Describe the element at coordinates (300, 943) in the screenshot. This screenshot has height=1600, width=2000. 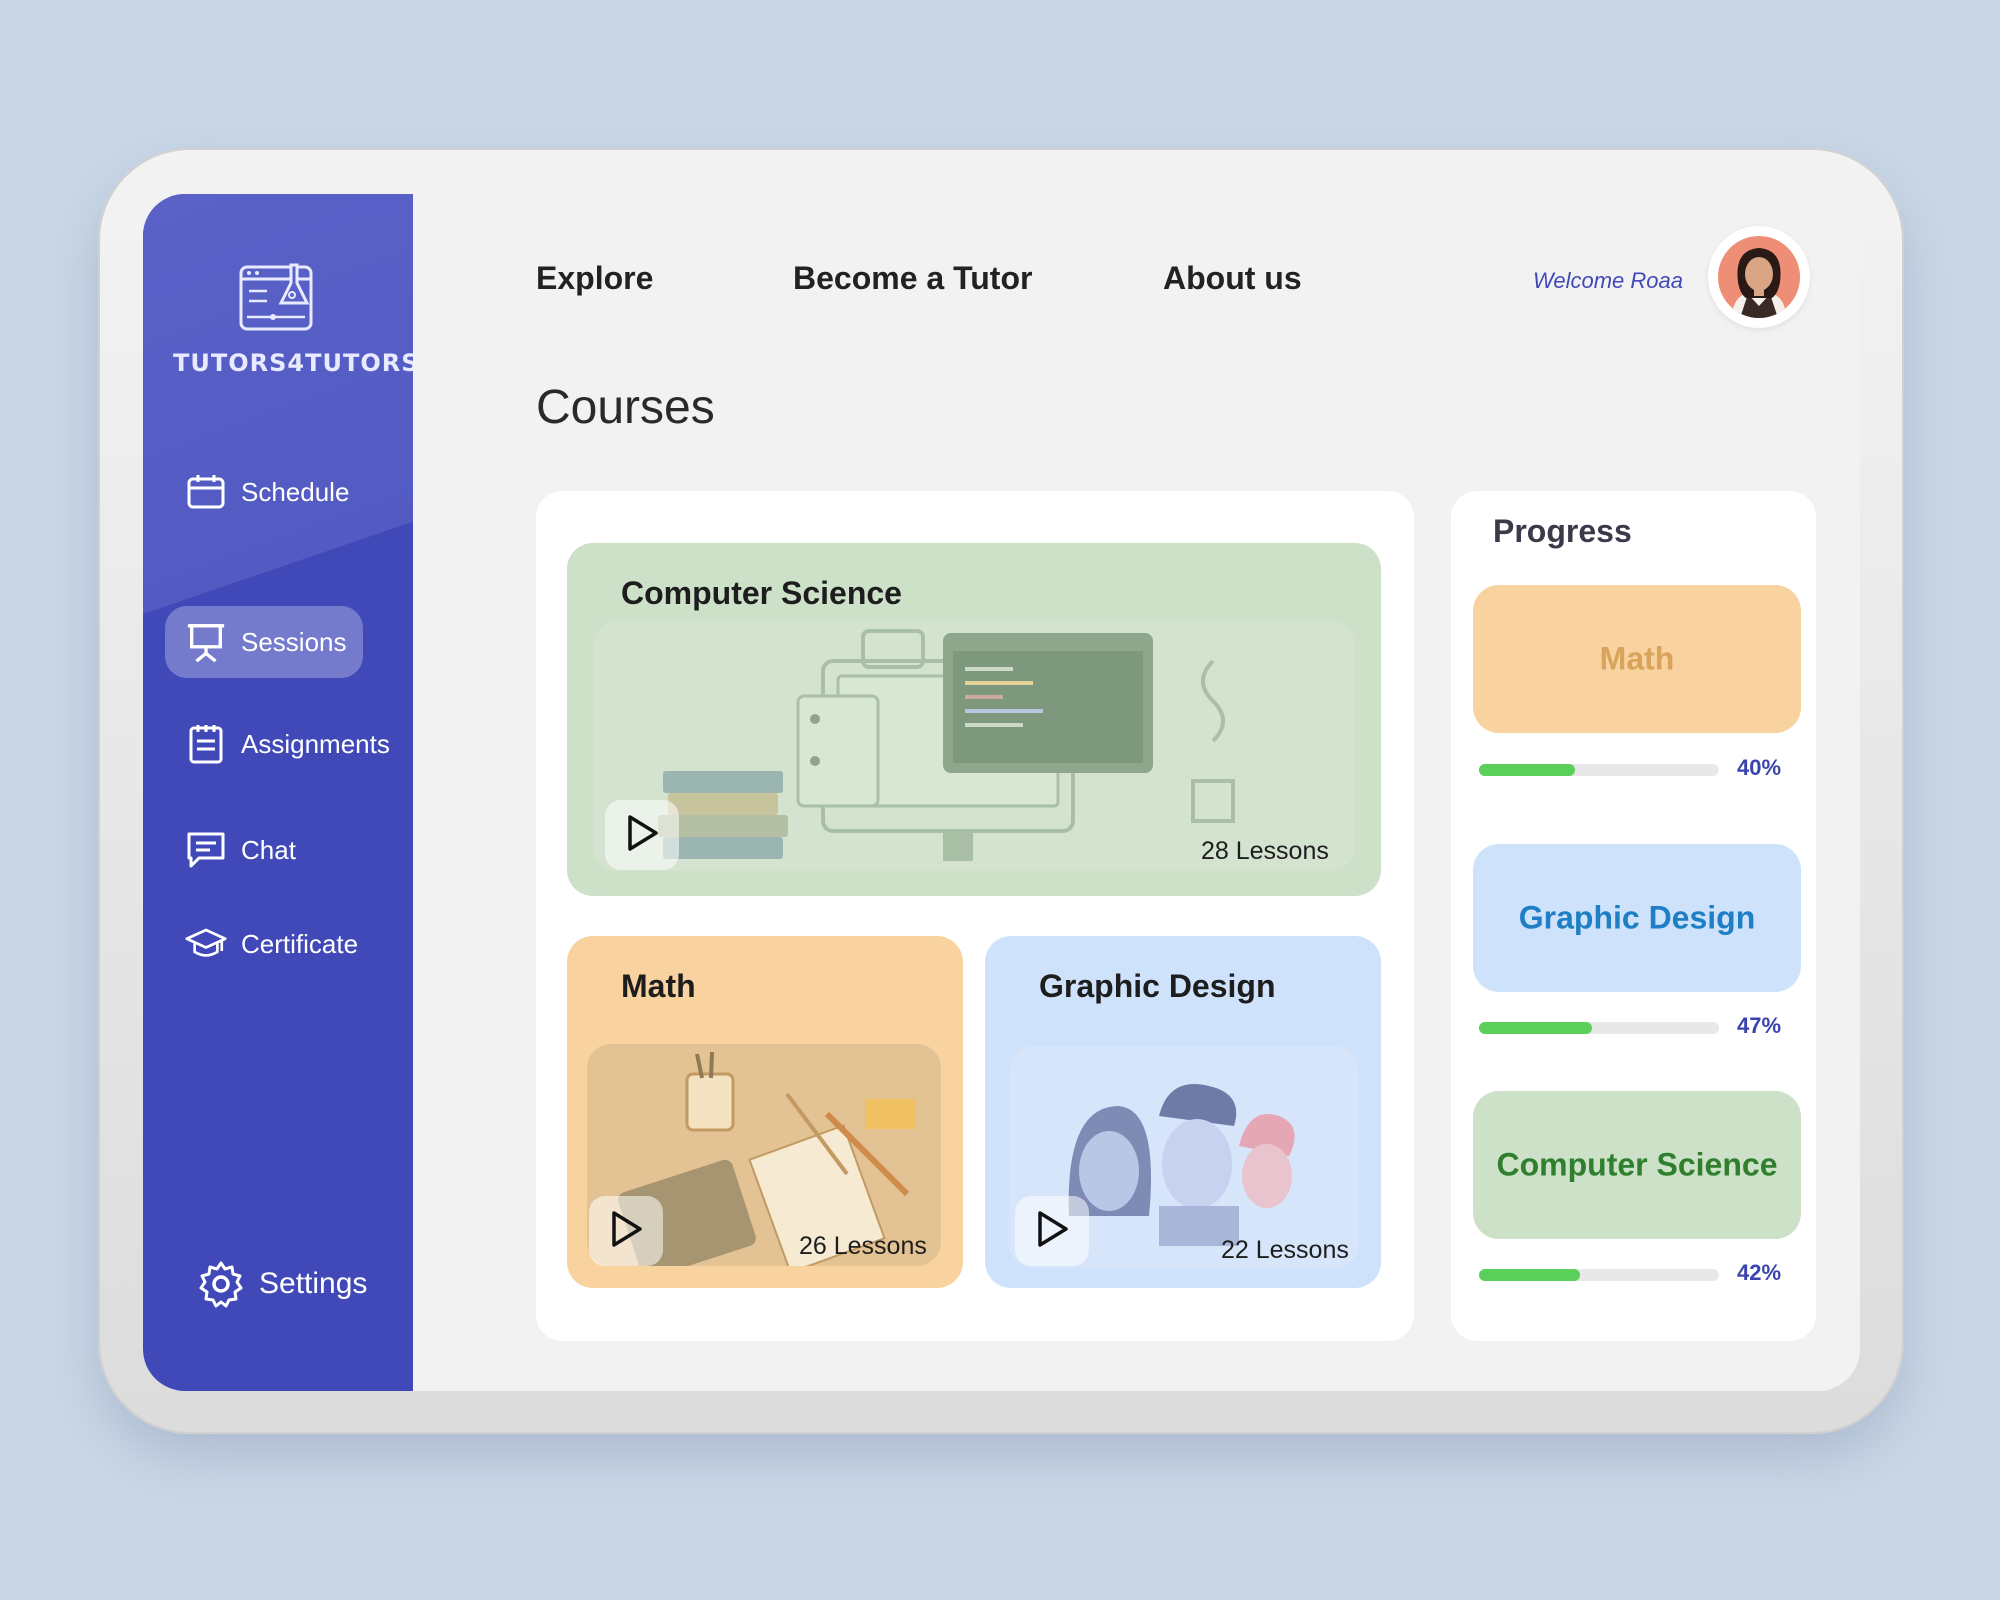
I see `sidebar-item-label: Certificate` at that location.